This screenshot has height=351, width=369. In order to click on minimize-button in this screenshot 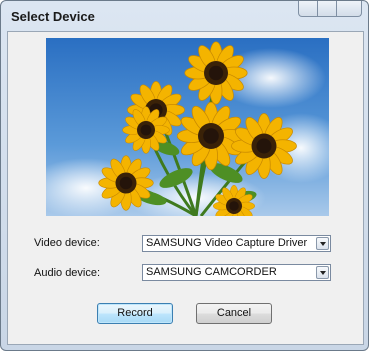, I will do `click(308, 9)`.